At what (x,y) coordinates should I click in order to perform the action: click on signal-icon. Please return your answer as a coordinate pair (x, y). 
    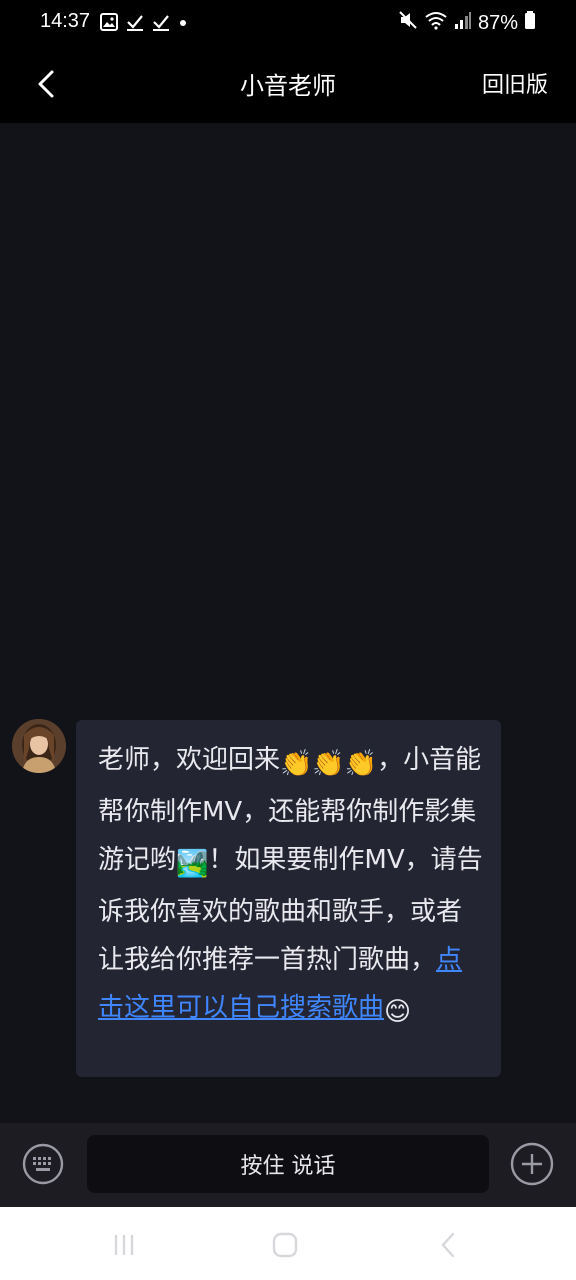
    Looking at the image, I should click on (463, 23).